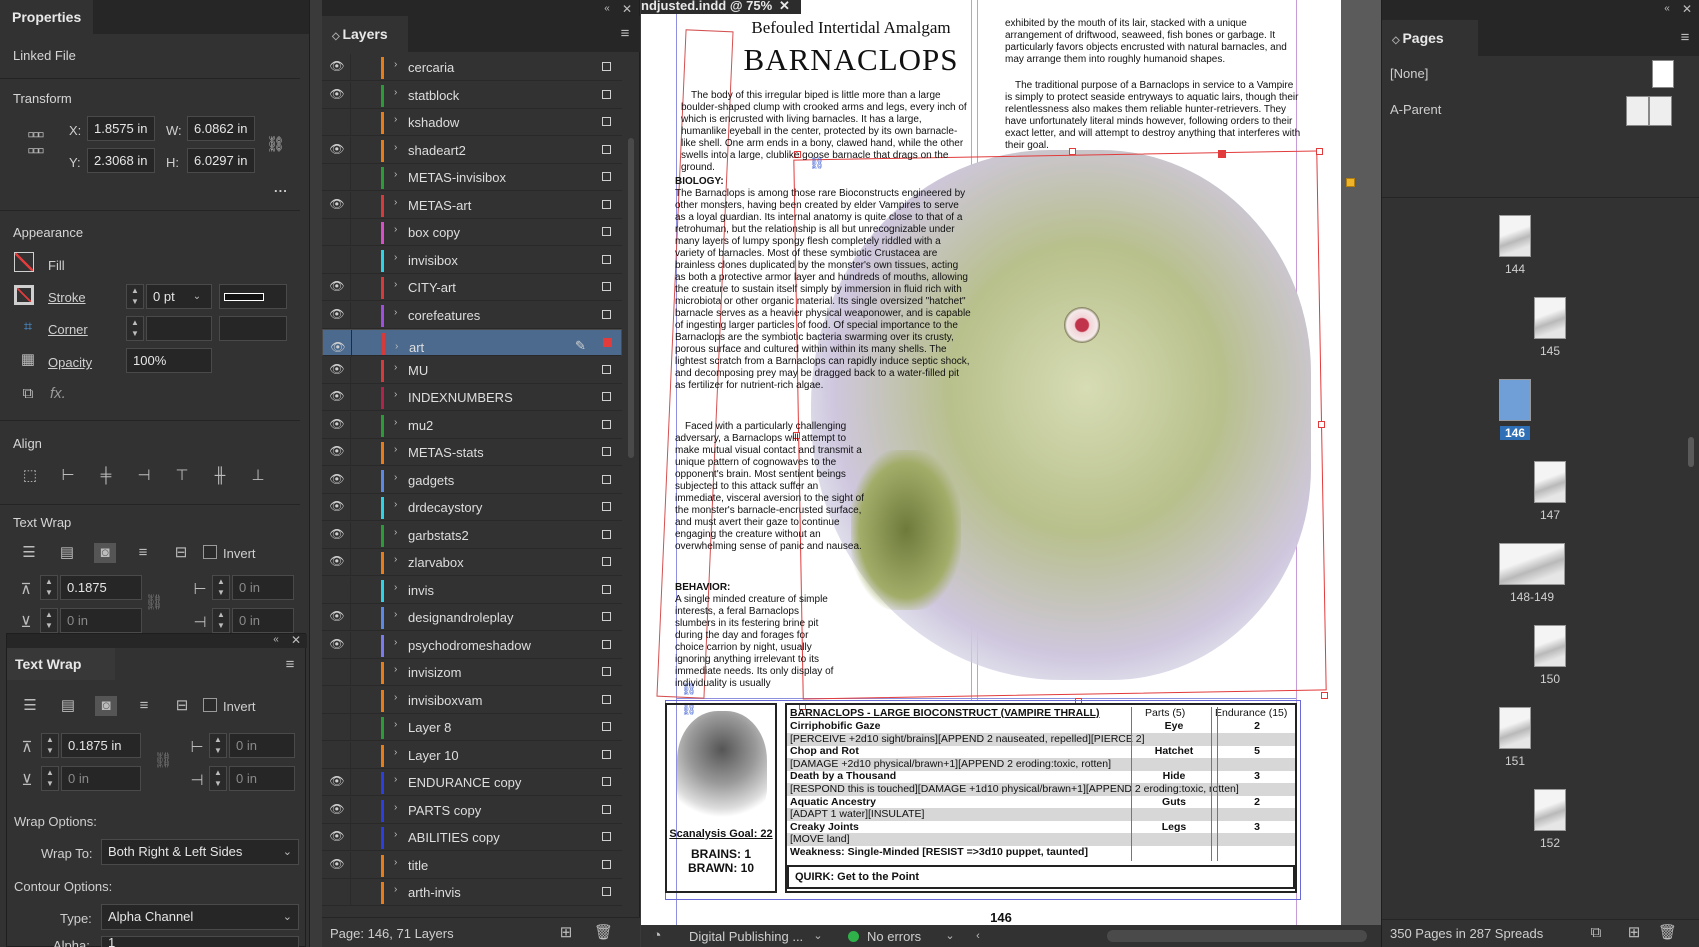 The image size is (1699, 947). What do you see at coordinates (818, 936) in the screenshot?
I see `chevron-down-icon: ⌄` at bounding box center [818, 936].